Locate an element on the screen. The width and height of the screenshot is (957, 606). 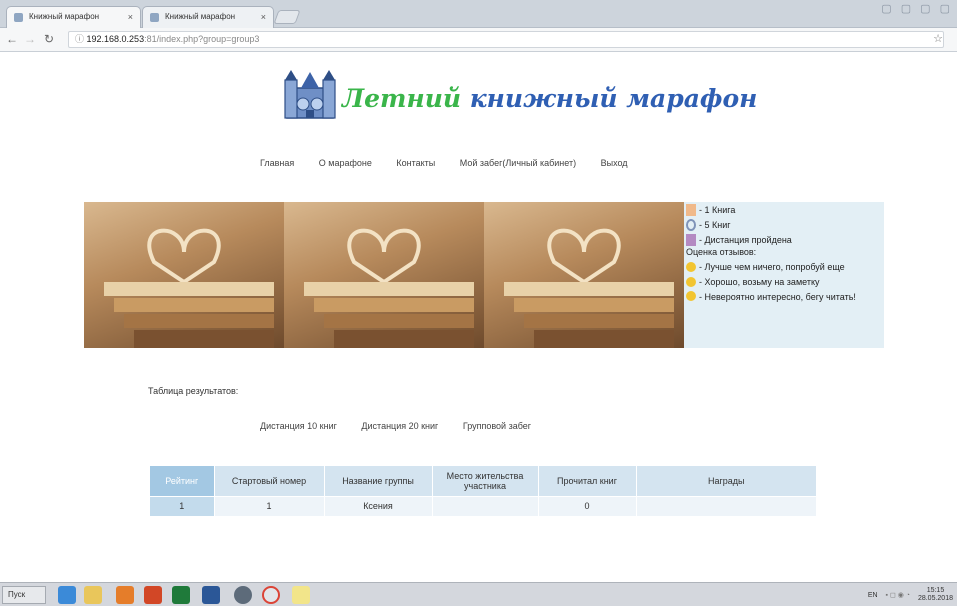
legend-item: - Невероятно интересно, бегу читать! is located at coordinates (784, 297).